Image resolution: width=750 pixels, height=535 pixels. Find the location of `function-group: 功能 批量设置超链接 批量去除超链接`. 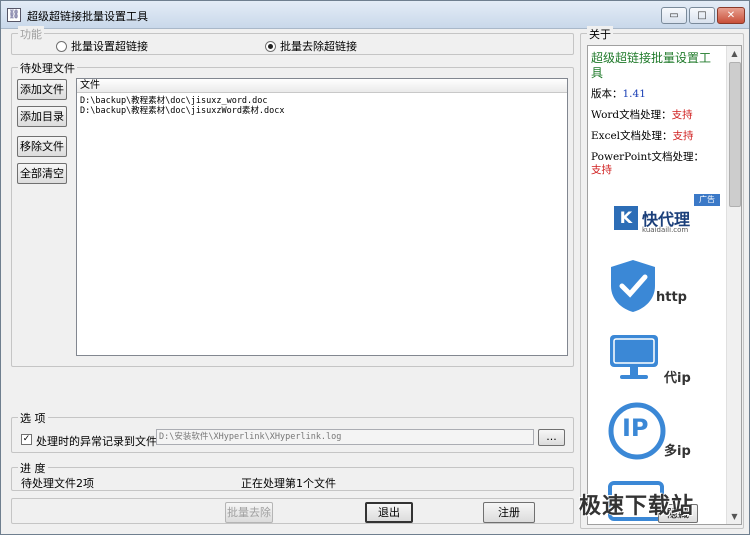

function-group: 功能 批量设置超链接 批量去除超链接 is located at coordinates (292, 40).